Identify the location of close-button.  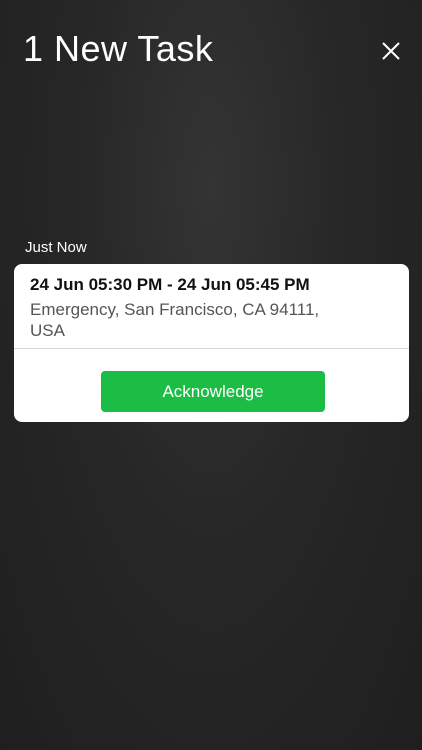
(391, 51).